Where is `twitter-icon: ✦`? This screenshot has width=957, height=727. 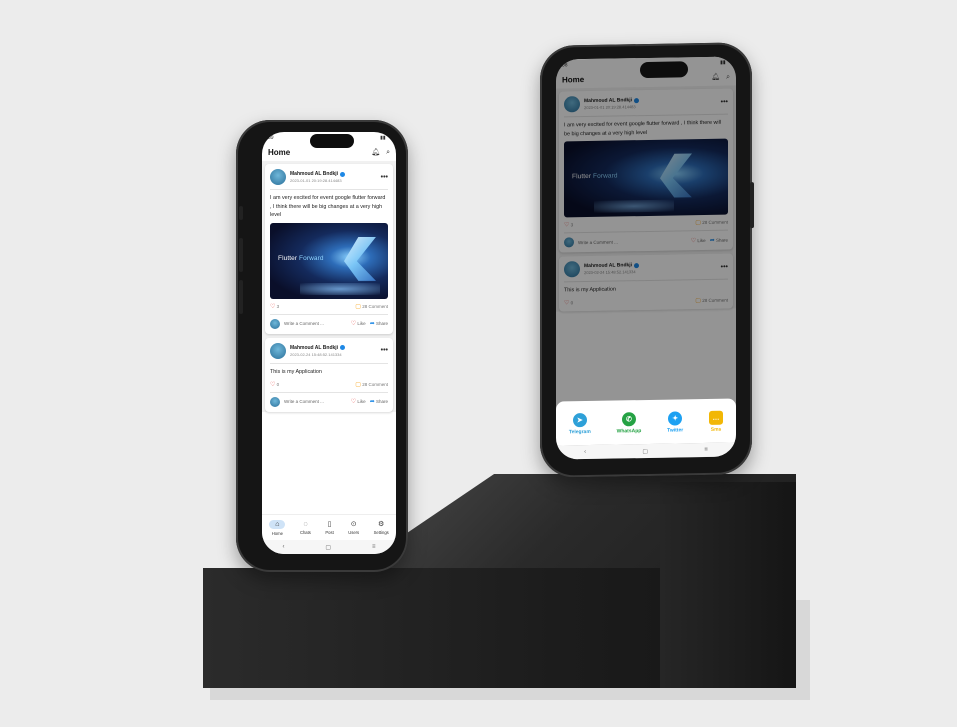
twitter-icon: ✦ is located at coordinates (675, 418).